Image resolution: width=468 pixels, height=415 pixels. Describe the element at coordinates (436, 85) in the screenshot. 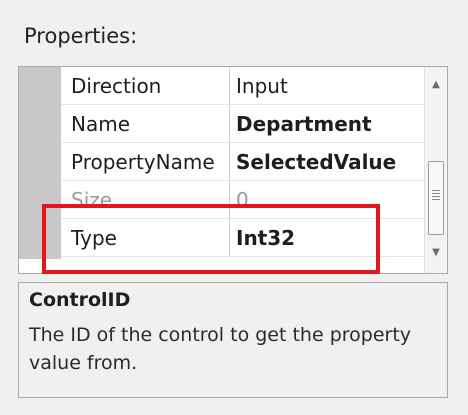

I see `scroll-up-arrow-icon: ▲` at that location.